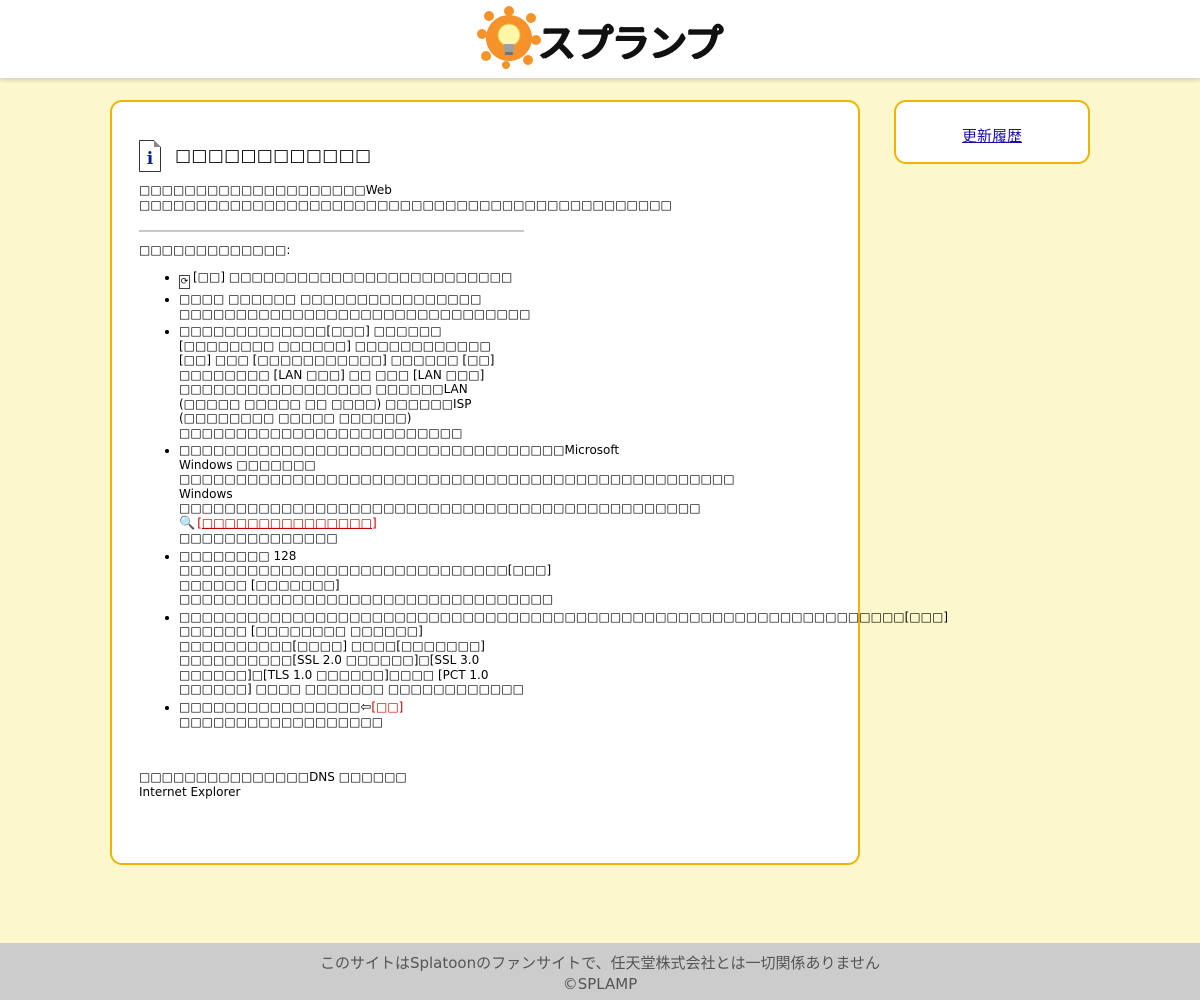 This screenshot has width=1200, height=1000. I want to click on item-text: □□□□□□□□□□□□□□□□□□□□□□□□□, so click(369, 277).